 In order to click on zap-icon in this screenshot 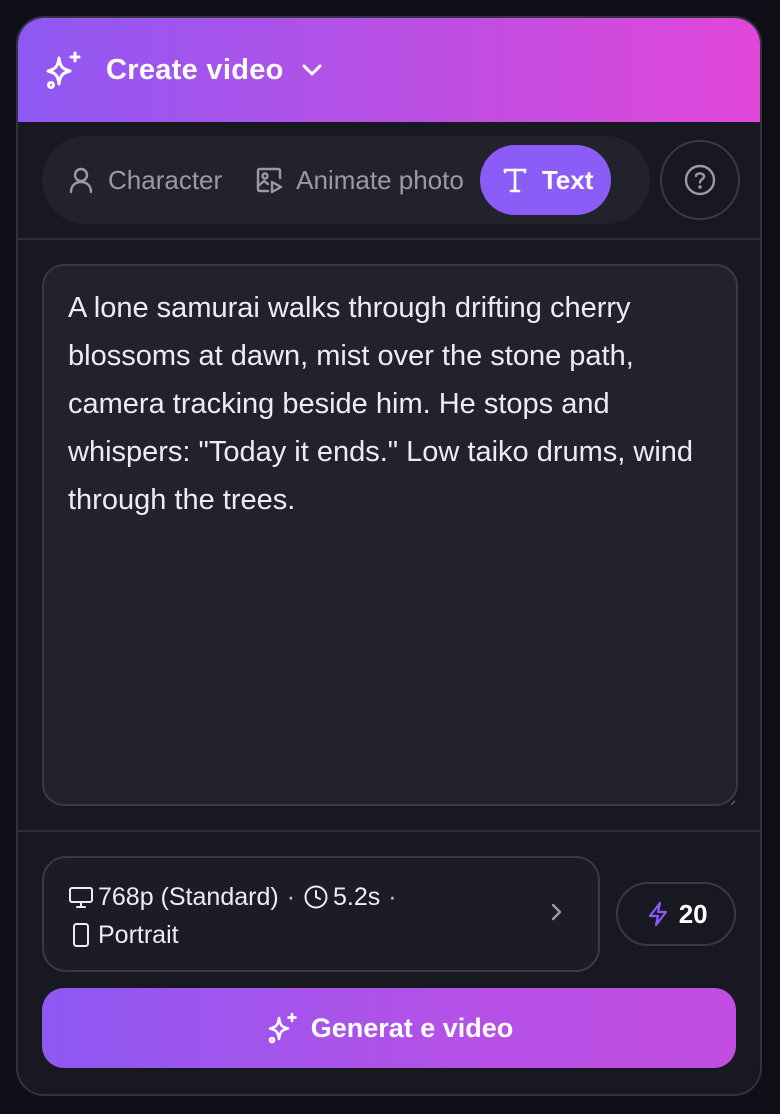, I will do `click(657, 914)`.